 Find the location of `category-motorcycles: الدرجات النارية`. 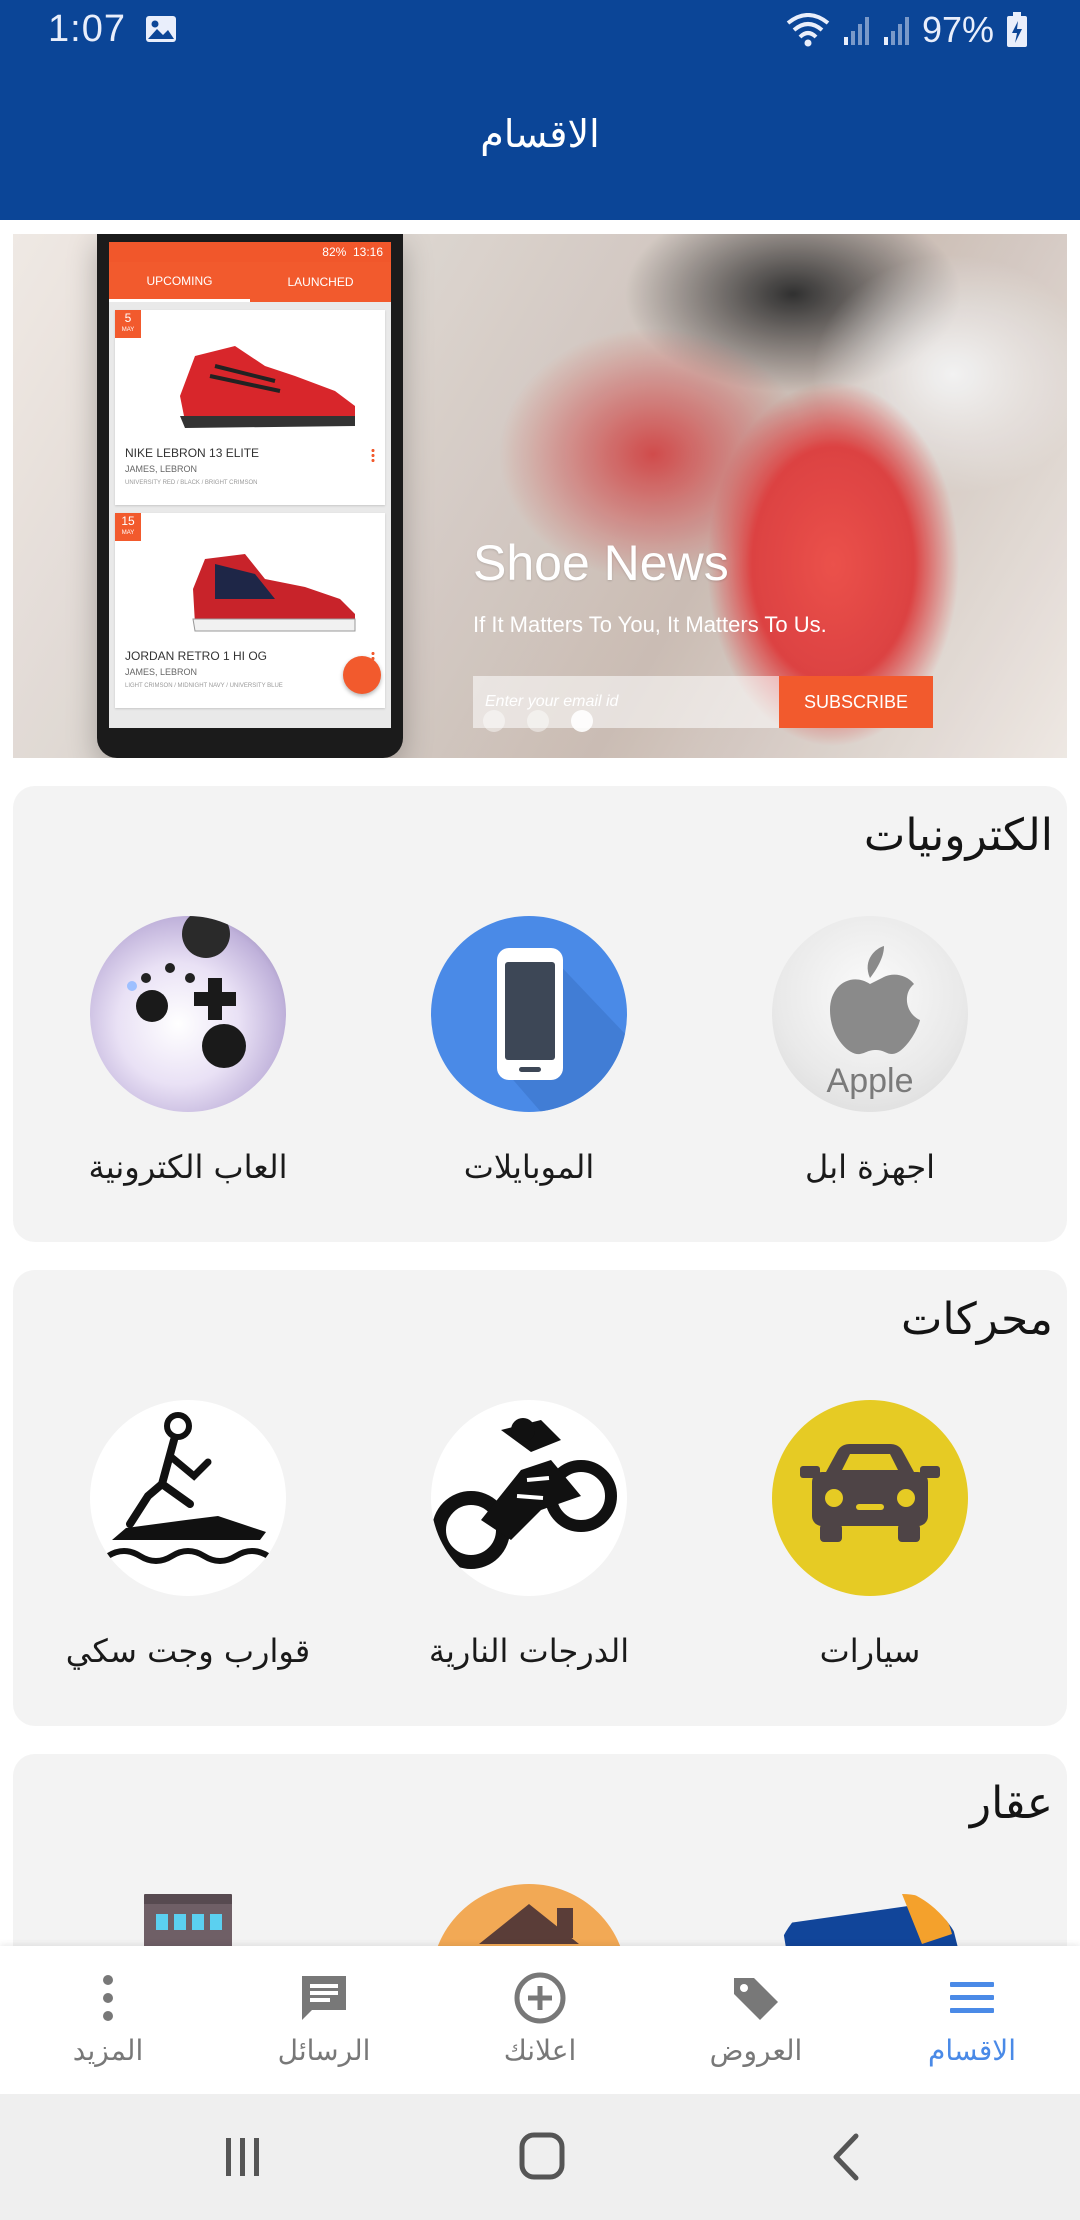

category-motorcycles: الدرجات النارية is located at coordinates (529, 1535).